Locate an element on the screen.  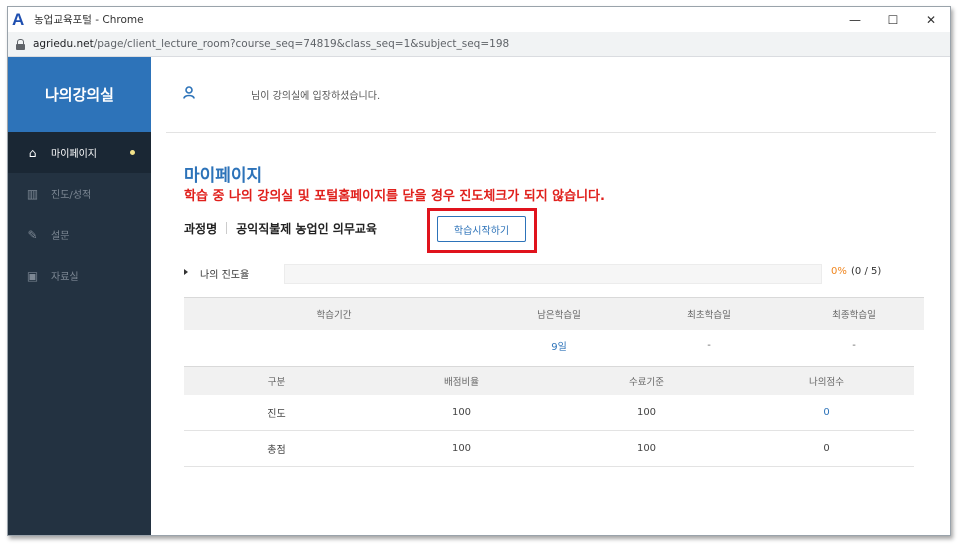
page-title: 마이페이지 is located at coordinates (223, 176).